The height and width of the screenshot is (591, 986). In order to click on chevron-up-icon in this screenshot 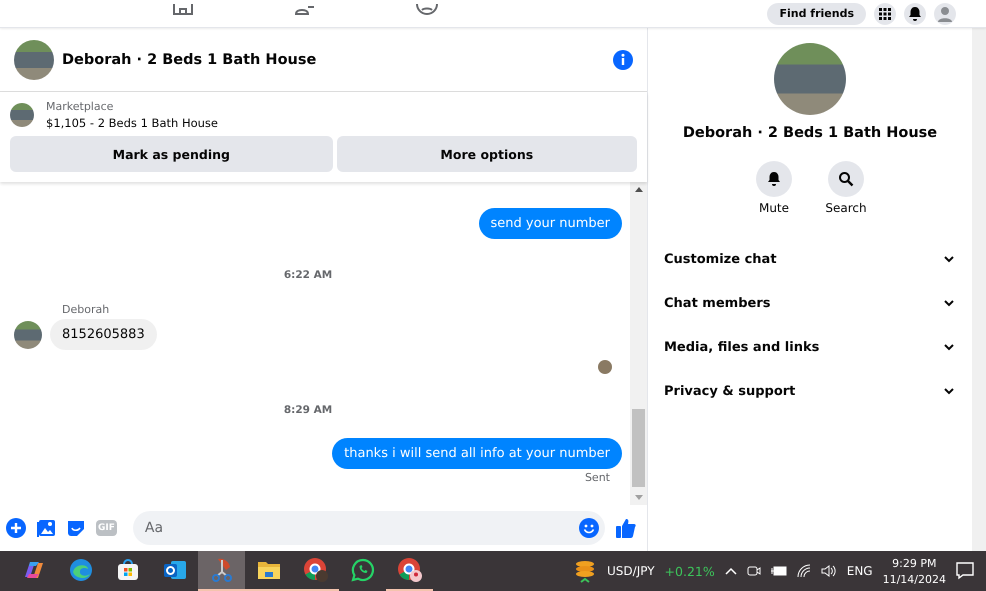, I will do `click(730, 571)`.